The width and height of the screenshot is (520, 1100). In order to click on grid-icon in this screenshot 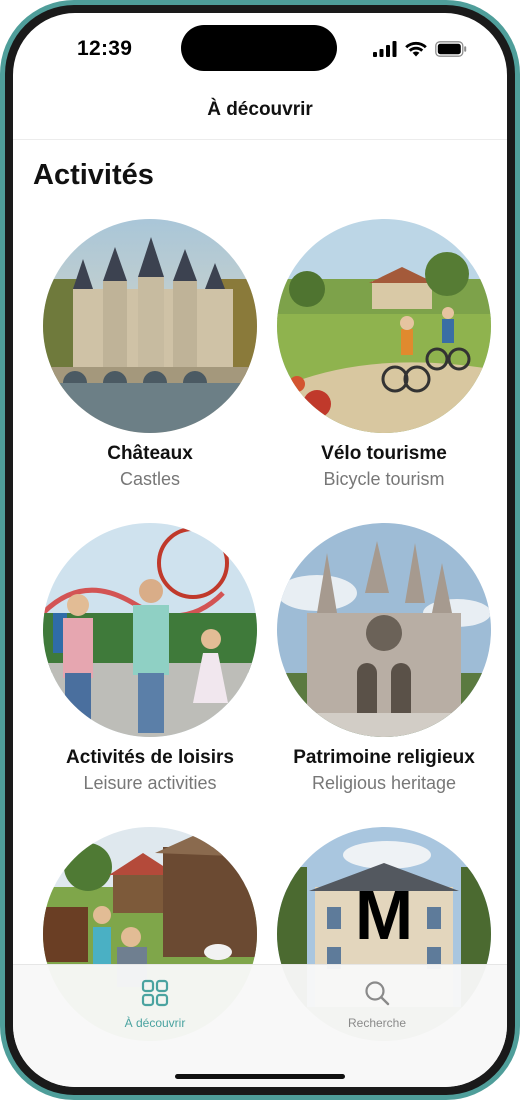, I will do `click(155, 995)`.